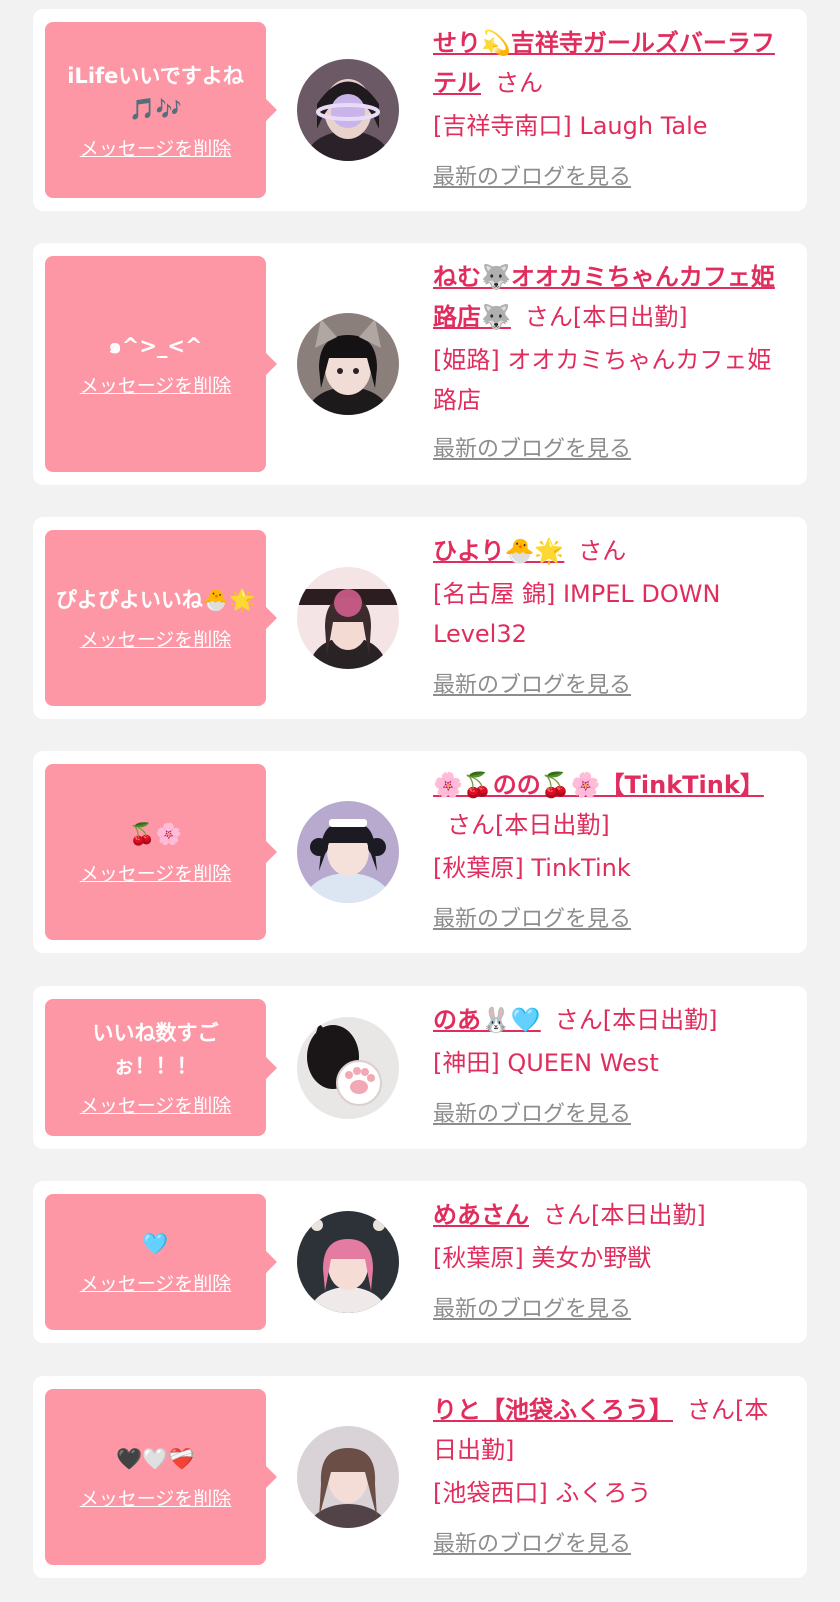 This screenshot has height=1602, width=840. I want to click on shop-label: [秋葉原] 美女か野獣, so click(542, 1258).